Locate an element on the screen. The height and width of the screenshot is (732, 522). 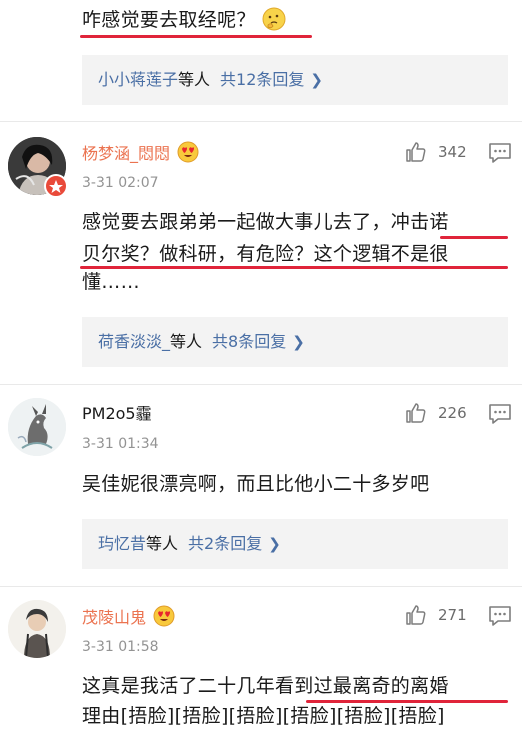
comment-time: 3-31 01:34 is located at coordinates (120, 444).